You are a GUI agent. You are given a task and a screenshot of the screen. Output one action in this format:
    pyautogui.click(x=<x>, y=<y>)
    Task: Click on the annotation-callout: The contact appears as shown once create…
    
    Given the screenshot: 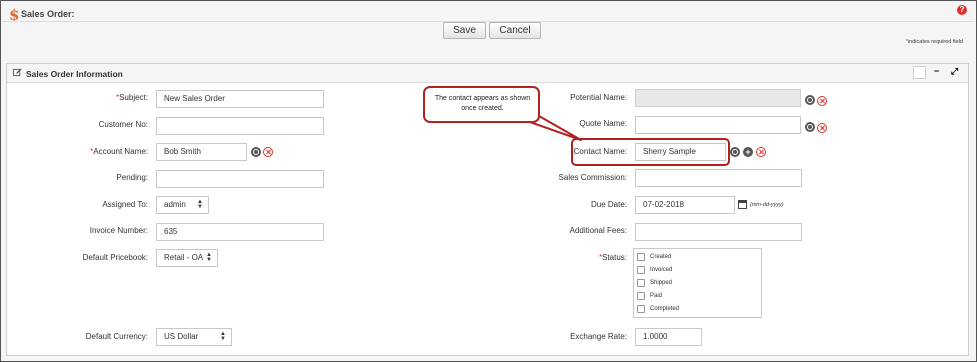 What is the action you would take?
    pyautogui.click(x=481, y=104)
    